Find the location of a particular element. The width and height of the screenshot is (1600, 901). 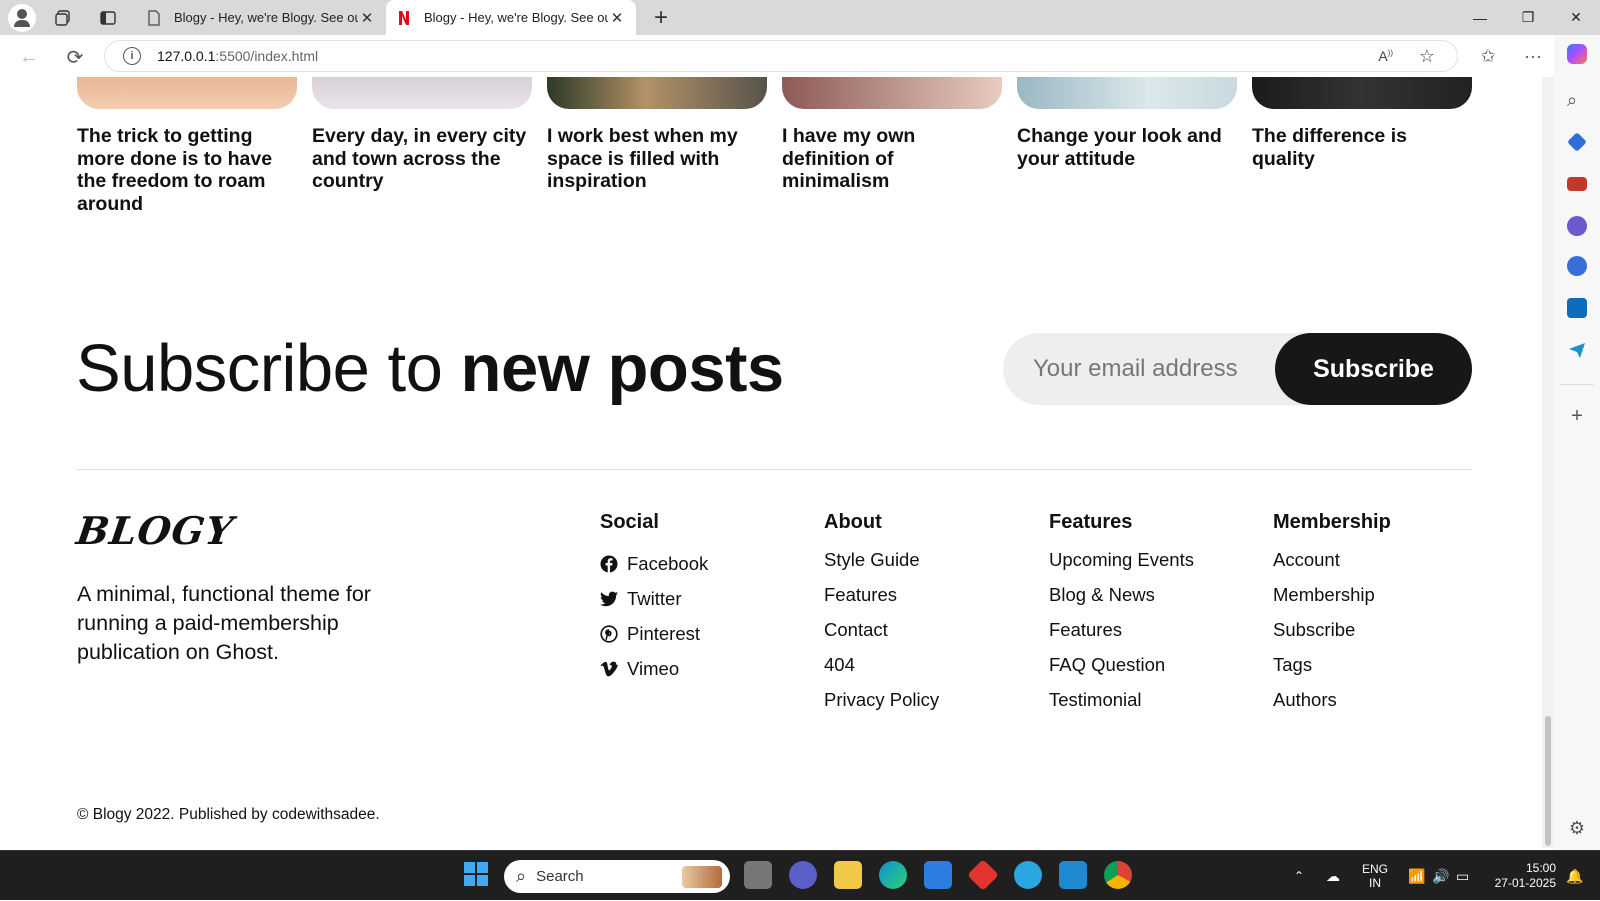

footer-link: Blog & News is located at coordinates (1121, 594).